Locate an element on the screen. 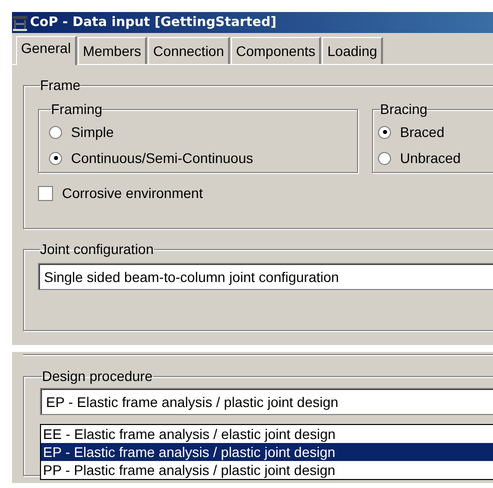  window-title: CoP - Data input [GettingStarted] is located at coordinates (153, 22).